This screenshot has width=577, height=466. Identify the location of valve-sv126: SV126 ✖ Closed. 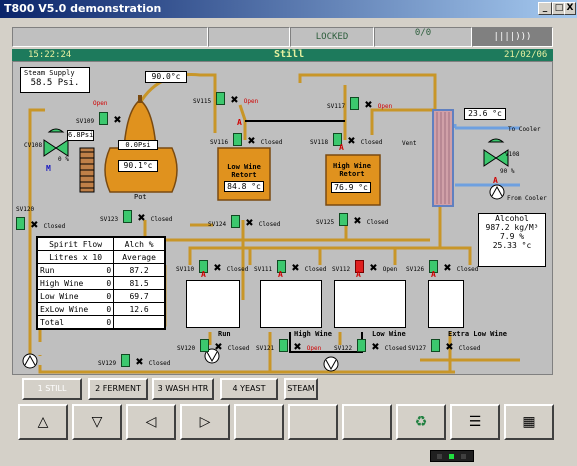
(442, 265).